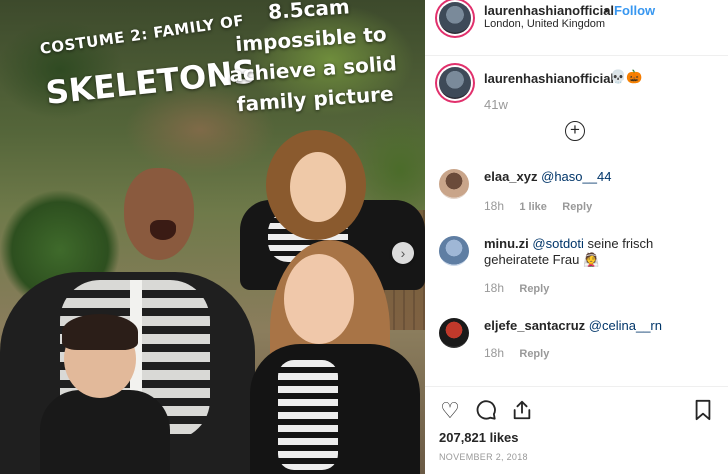 Image resolution: width=728 pixels, height=474 pixels. I want to click on caption-author-avatar, so click(455, 83).